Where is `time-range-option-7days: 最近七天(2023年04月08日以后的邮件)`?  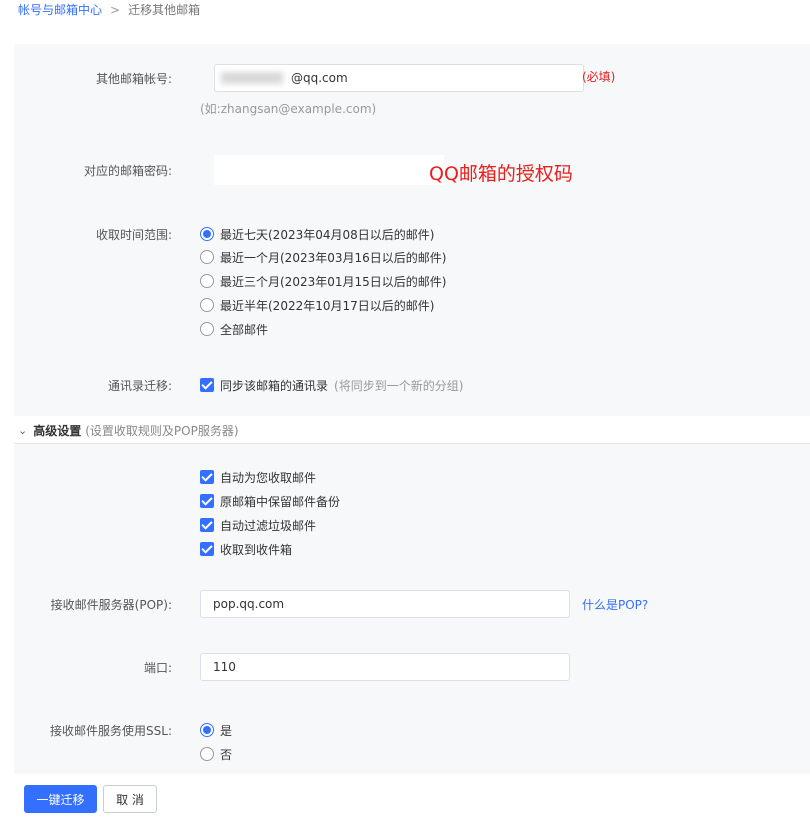
time-range-option-7days: 最近七天(2023年04月08日以后的邮件) is located at coordinates (317, 234).